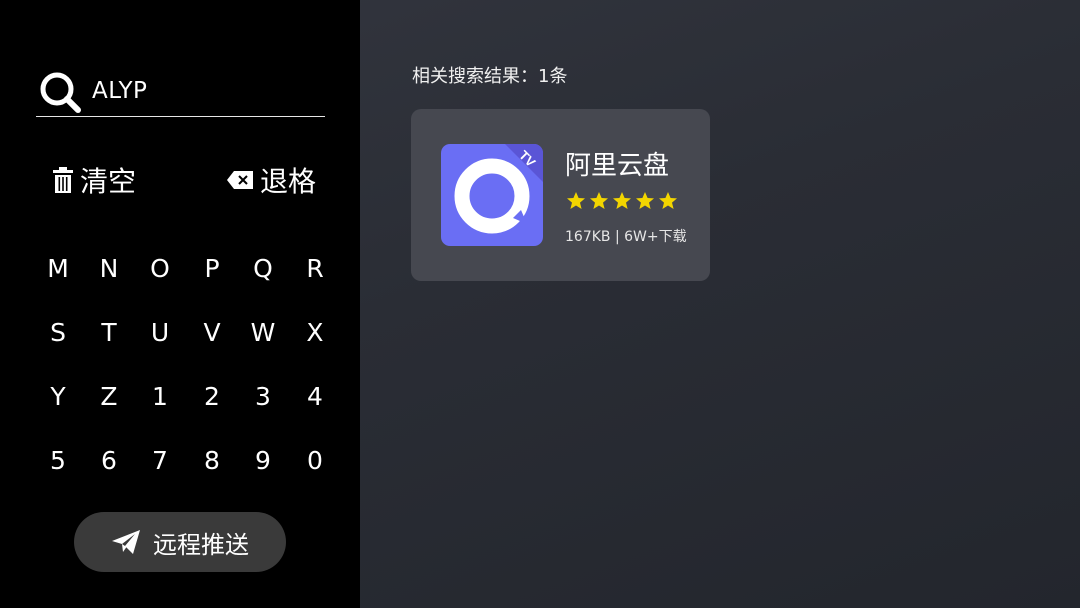 The height and width of the screenshot is (608, 1080). I want to click on key-t: T, so click(109, 332).